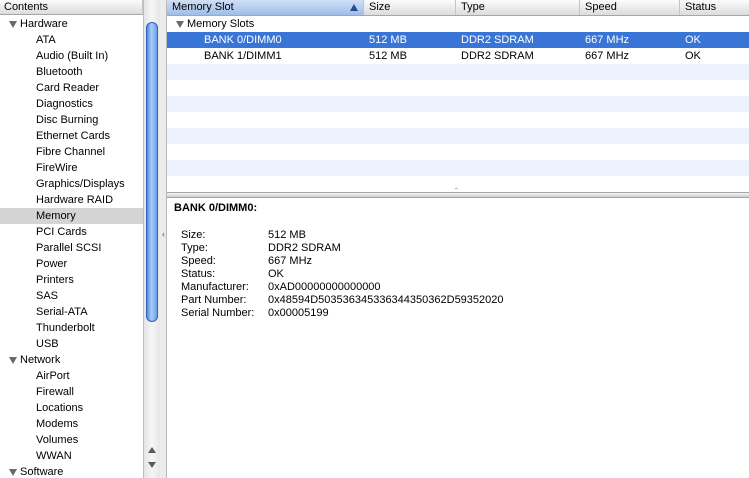  I want to click on sidebar-item-audio-built-in: Audio (Built In), so click(71, 56).